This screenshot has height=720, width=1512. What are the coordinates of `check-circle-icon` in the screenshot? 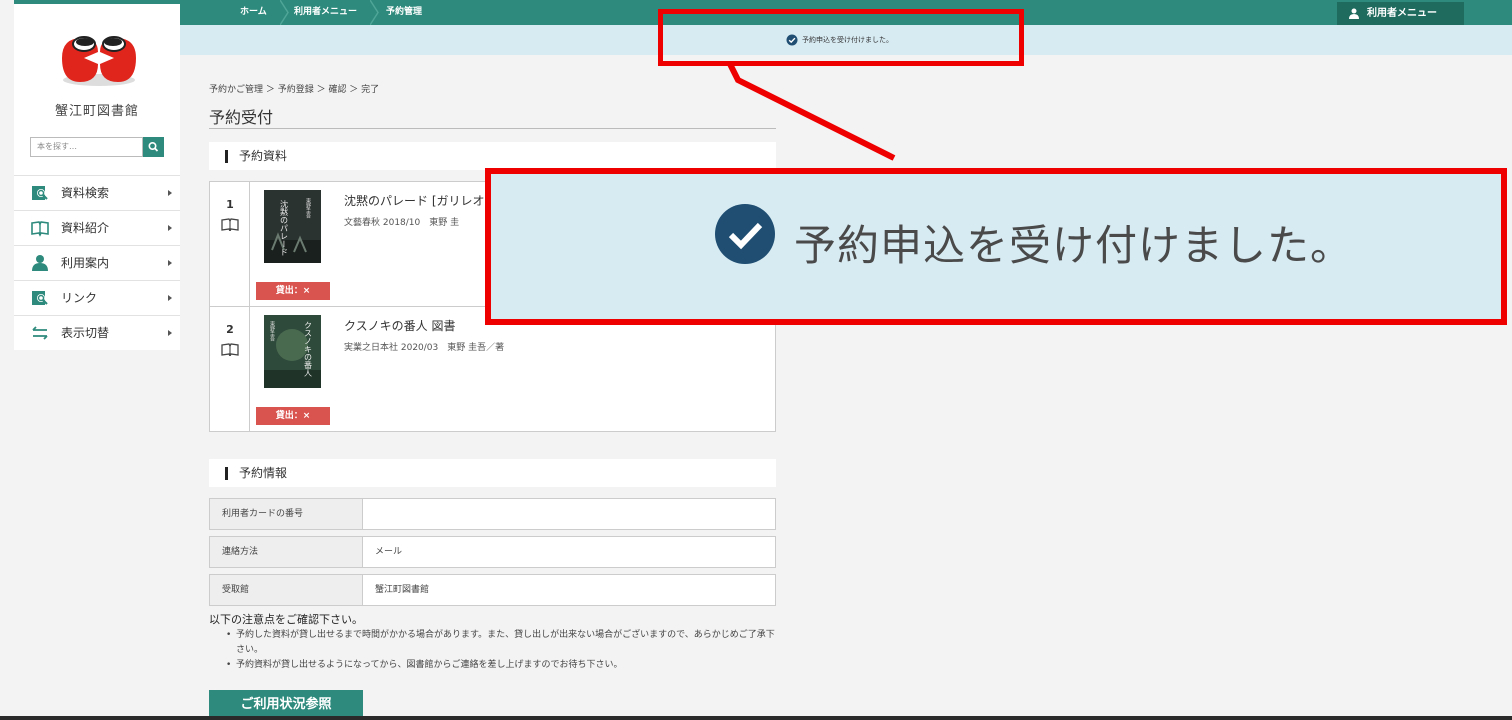 It's located at (745, 234).